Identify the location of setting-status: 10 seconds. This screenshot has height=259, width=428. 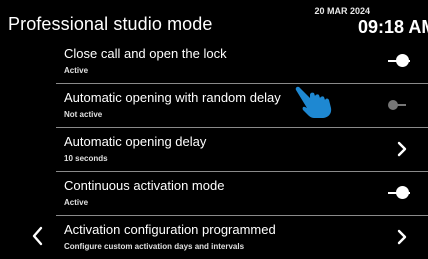
(86, 158).